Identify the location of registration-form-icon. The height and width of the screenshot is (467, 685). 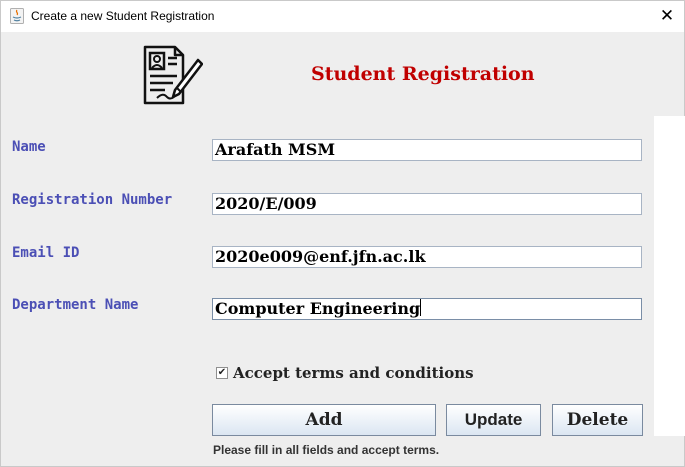
(173, 75).